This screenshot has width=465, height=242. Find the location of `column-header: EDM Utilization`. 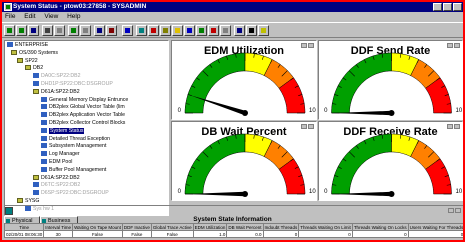

column-header: EDM Utilization is located at coordinates (210, 227).